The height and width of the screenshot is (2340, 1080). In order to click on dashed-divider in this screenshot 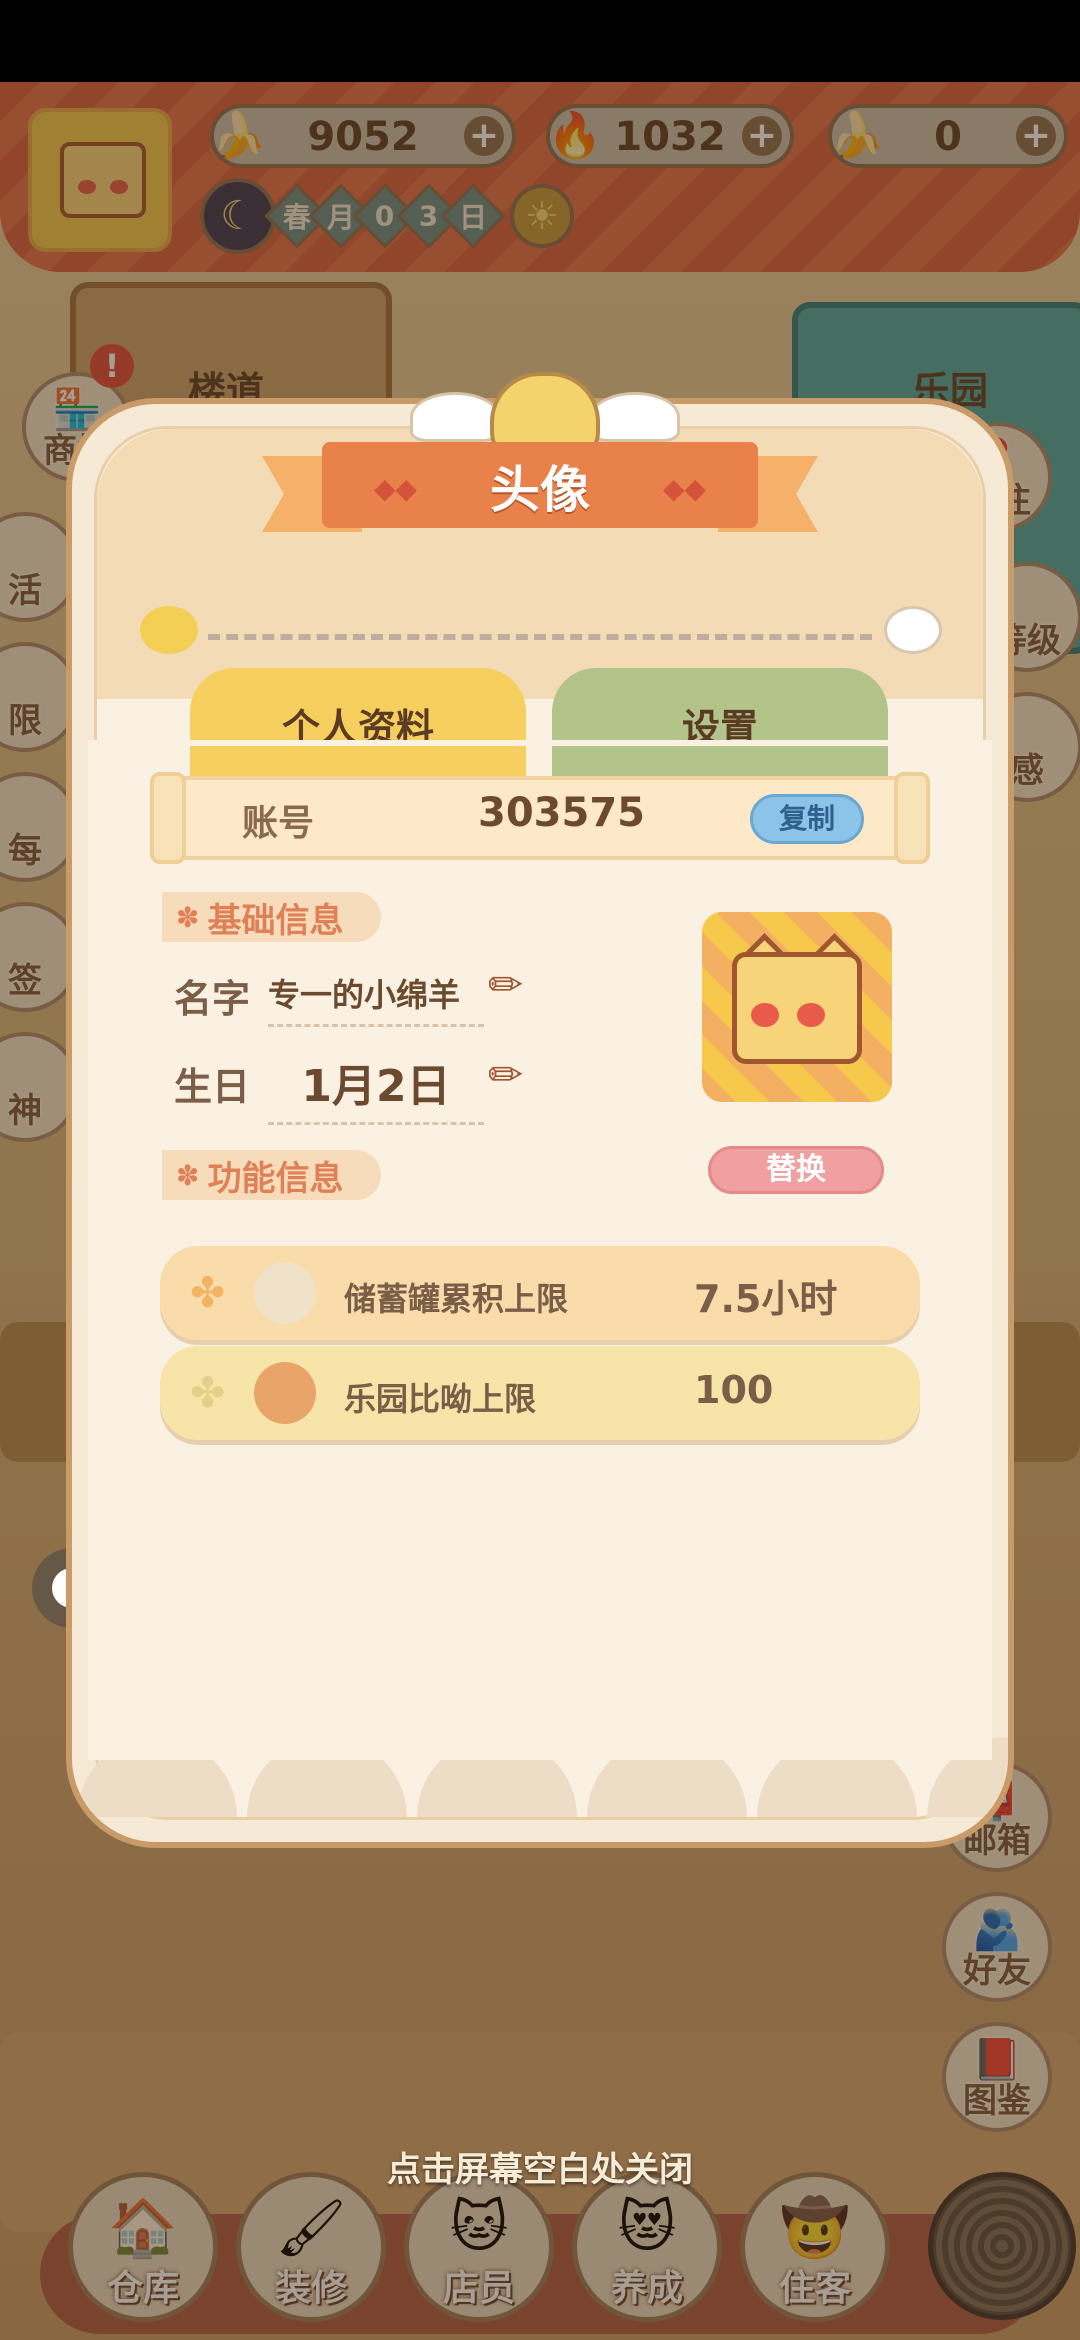, I will do `click(540, 637)`.